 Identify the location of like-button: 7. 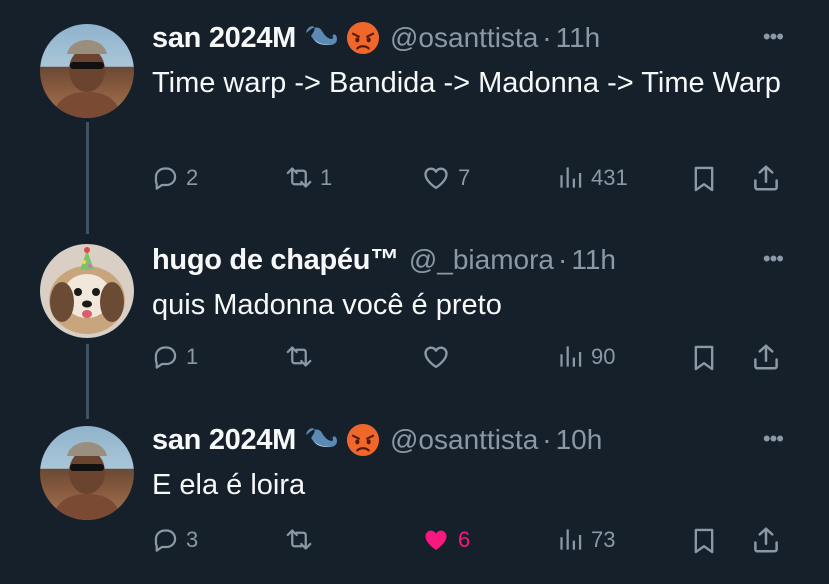
(445, 178).